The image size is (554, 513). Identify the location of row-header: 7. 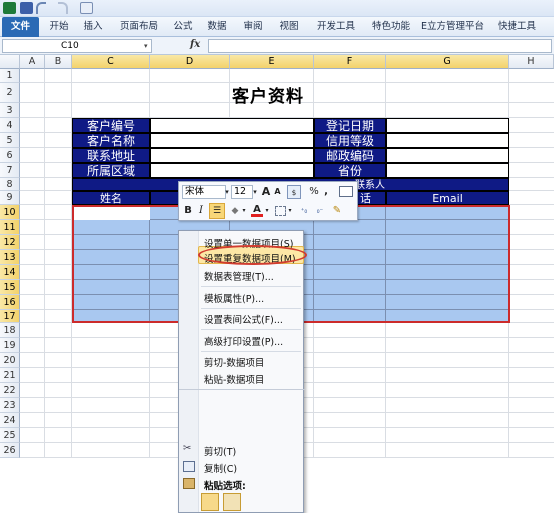
(10, 170).